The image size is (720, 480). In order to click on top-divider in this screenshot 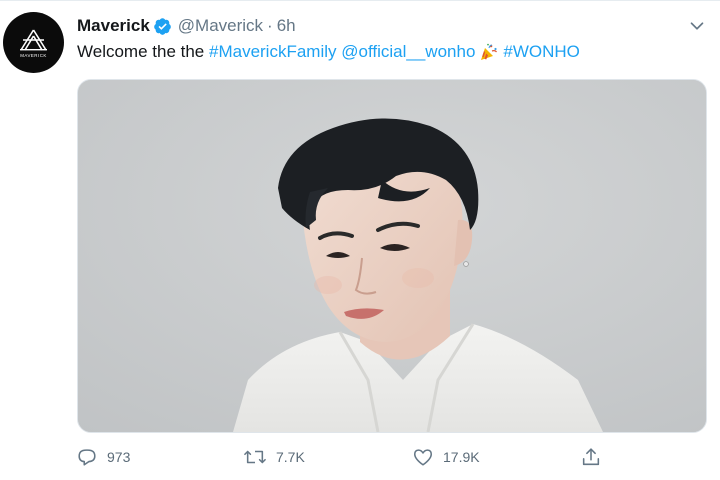, I will do `click(360, 0)`.